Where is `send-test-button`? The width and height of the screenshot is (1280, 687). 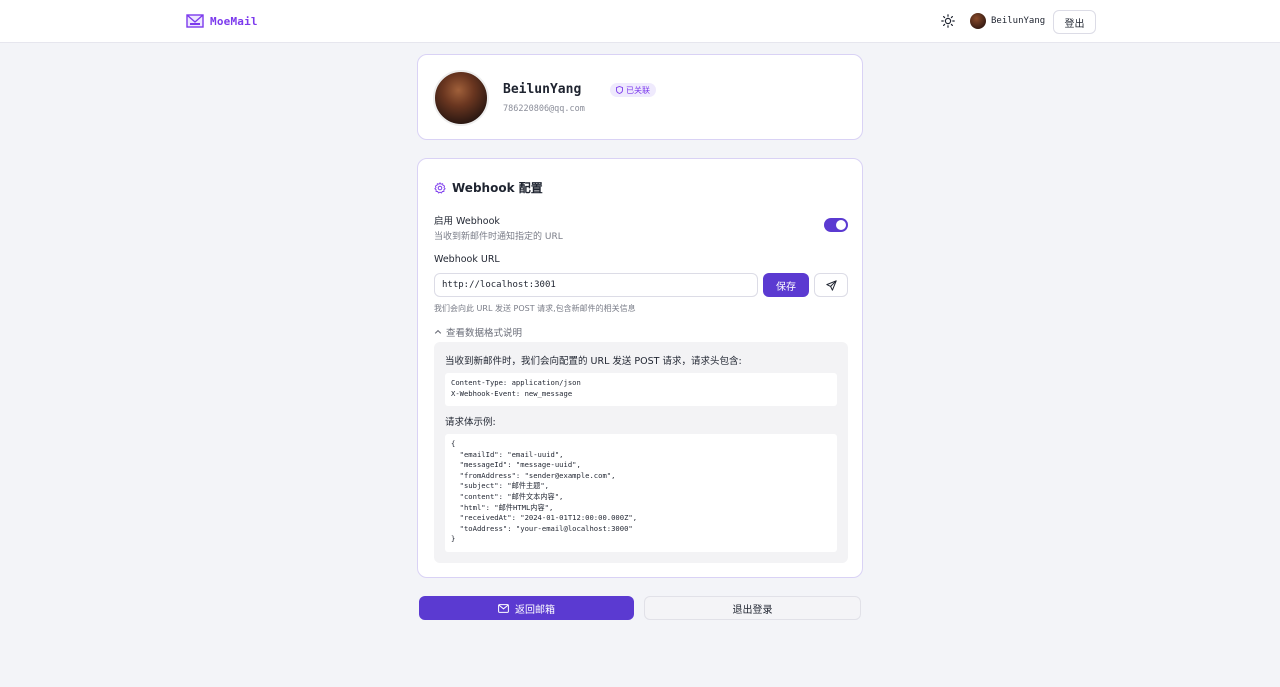 send-test-button is located at coordinates (831, 285).